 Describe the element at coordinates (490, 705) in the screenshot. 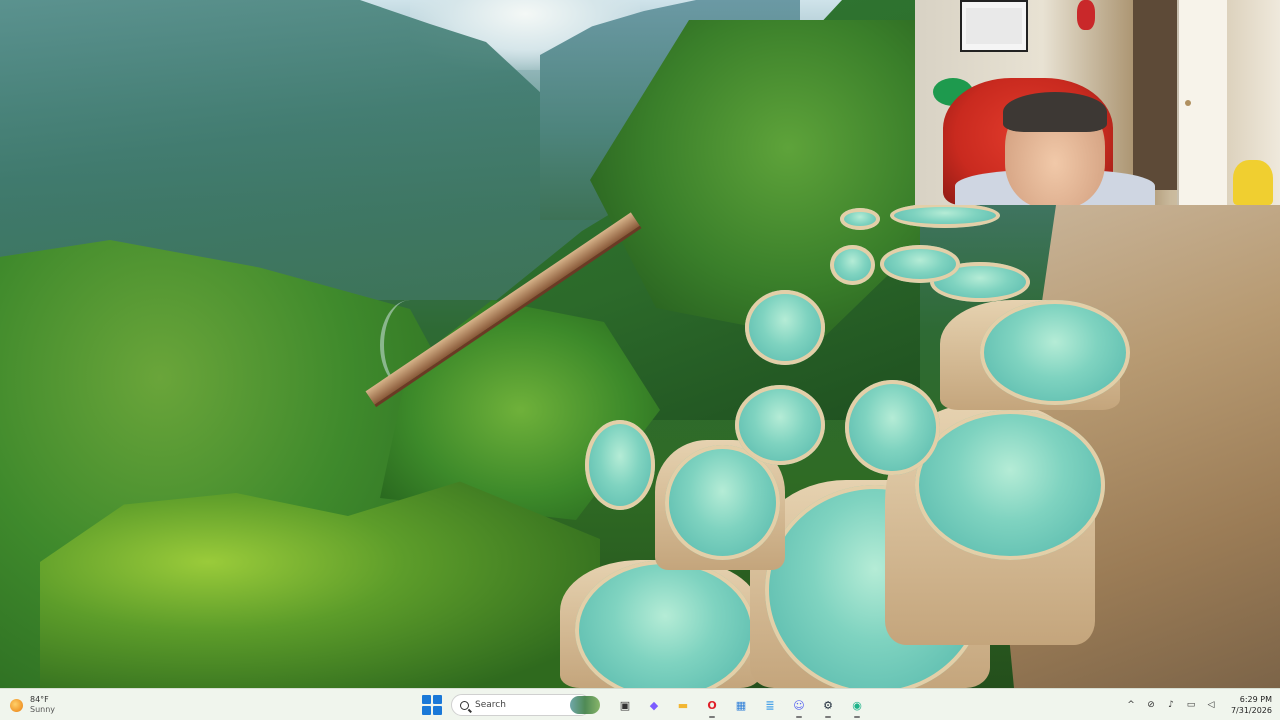

I see `search-placeholder: Search` at that location.